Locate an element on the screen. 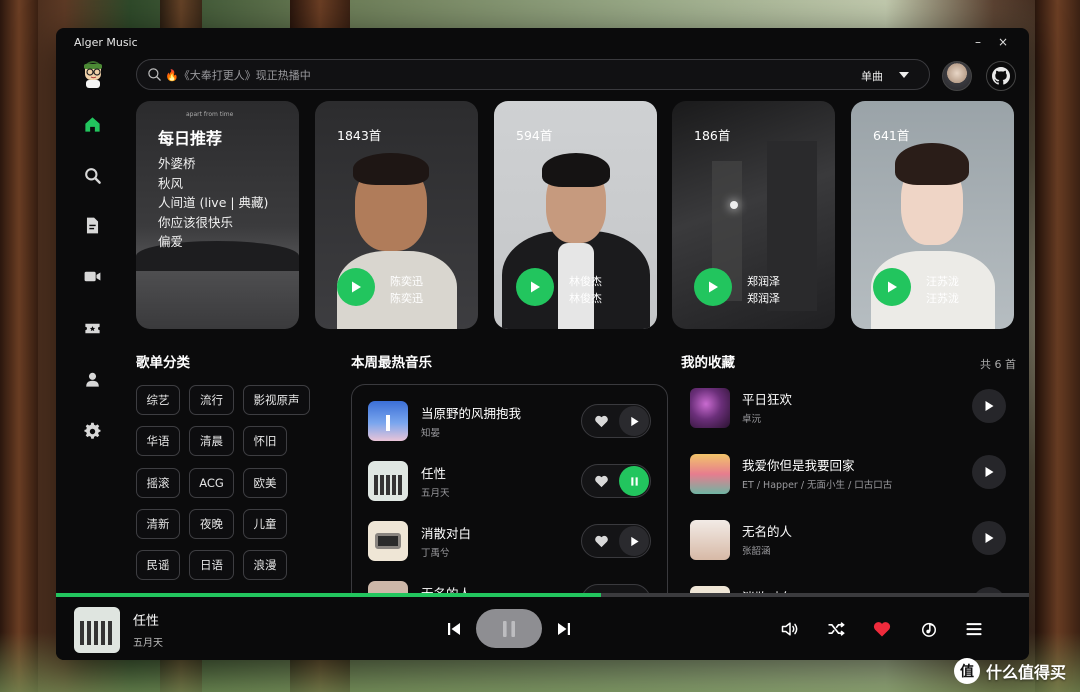 The height and width of the screenshot is (692, 1080). nav-list is located at coordinates (92, 225).